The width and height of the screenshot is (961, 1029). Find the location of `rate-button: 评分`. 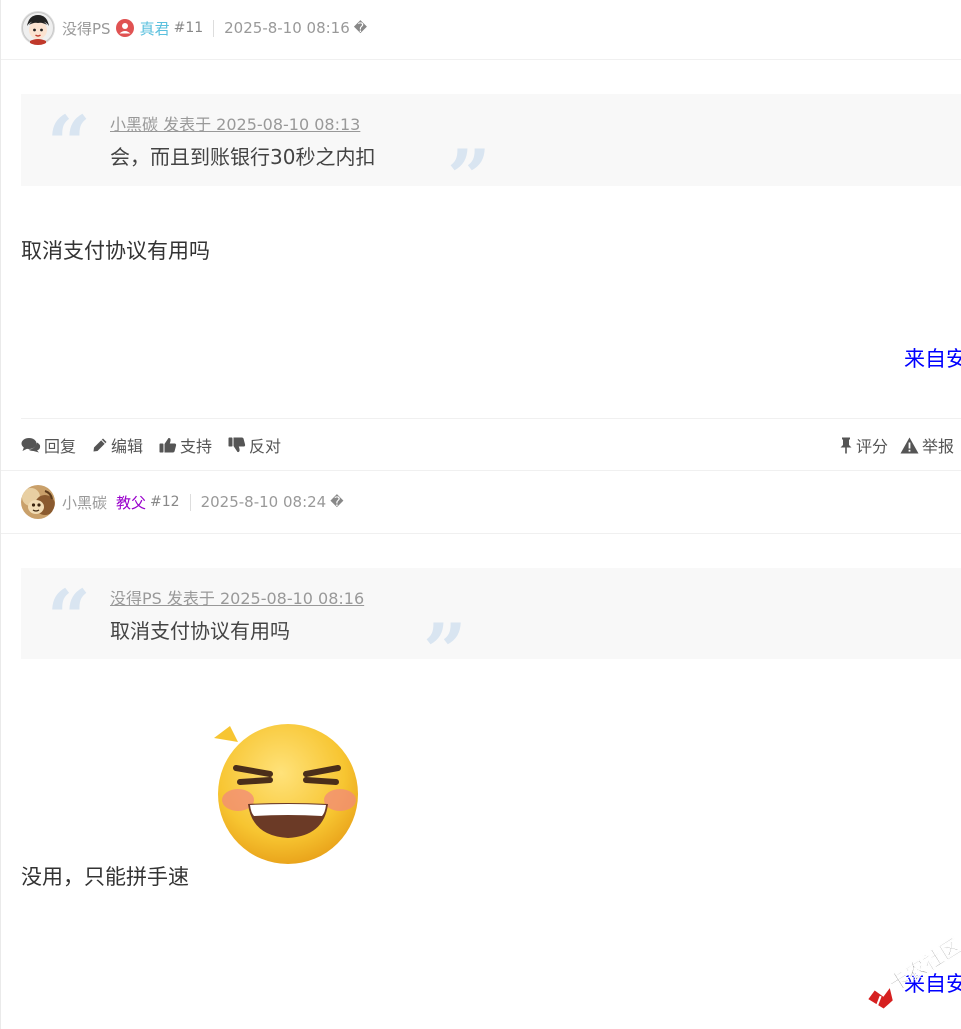

rate-button: 评分 is located at coordinates (863, 445).